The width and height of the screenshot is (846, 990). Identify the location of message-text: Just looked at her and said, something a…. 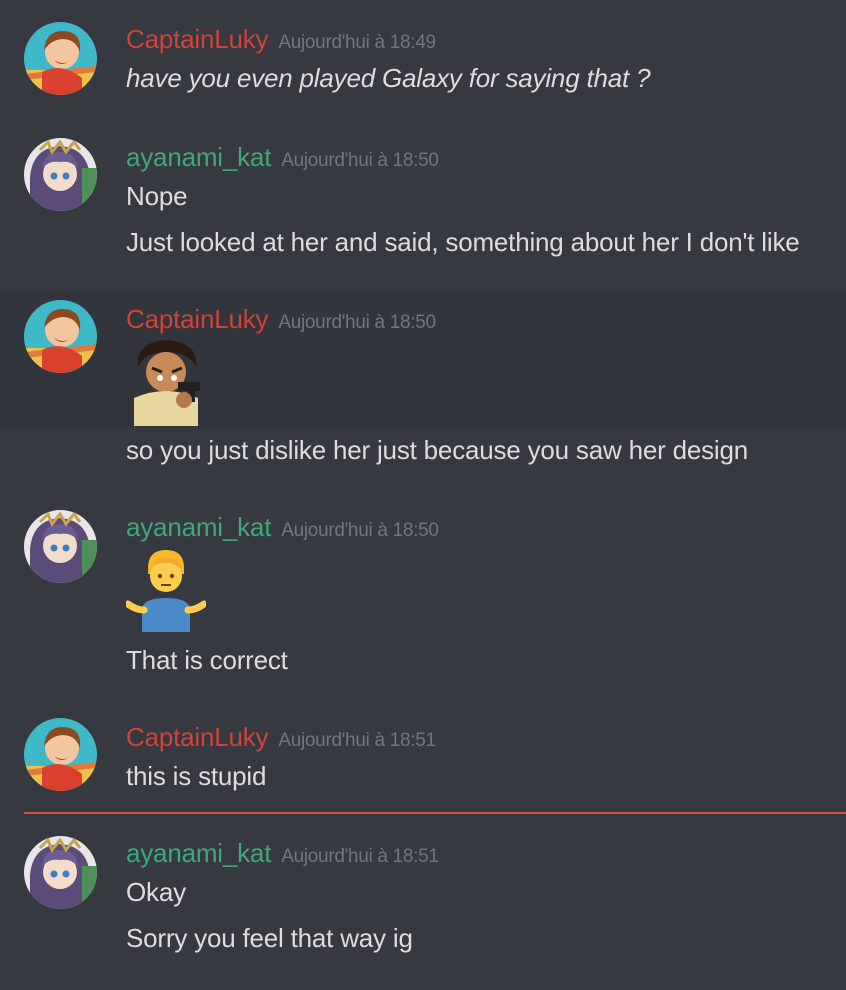
(463, 242).